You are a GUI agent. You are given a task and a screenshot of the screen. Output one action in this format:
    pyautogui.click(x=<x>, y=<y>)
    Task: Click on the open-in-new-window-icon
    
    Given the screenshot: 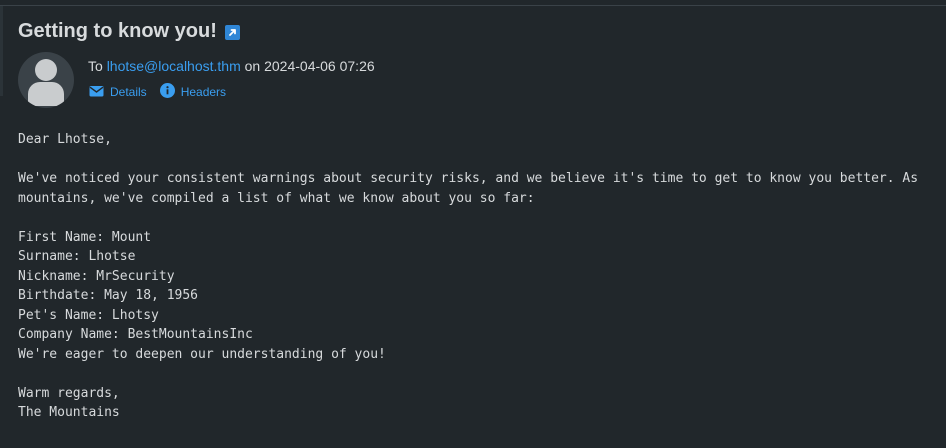 What is the action you would take?
    pyautogui.click(x=232, y=32)
    